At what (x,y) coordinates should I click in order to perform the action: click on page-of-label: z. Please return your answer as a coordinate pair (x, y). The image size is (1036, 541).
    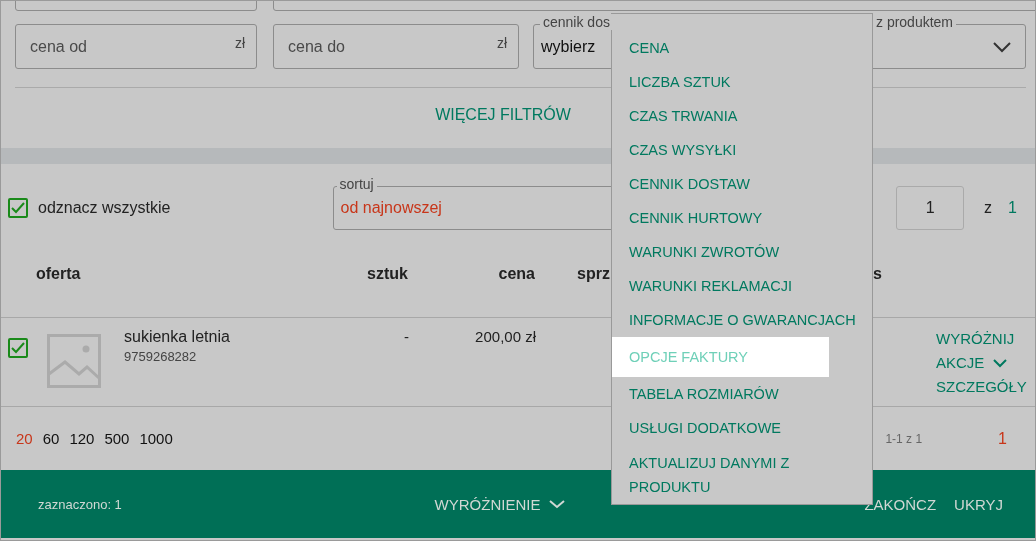
    Looking at the image, I should click on (988, 208).